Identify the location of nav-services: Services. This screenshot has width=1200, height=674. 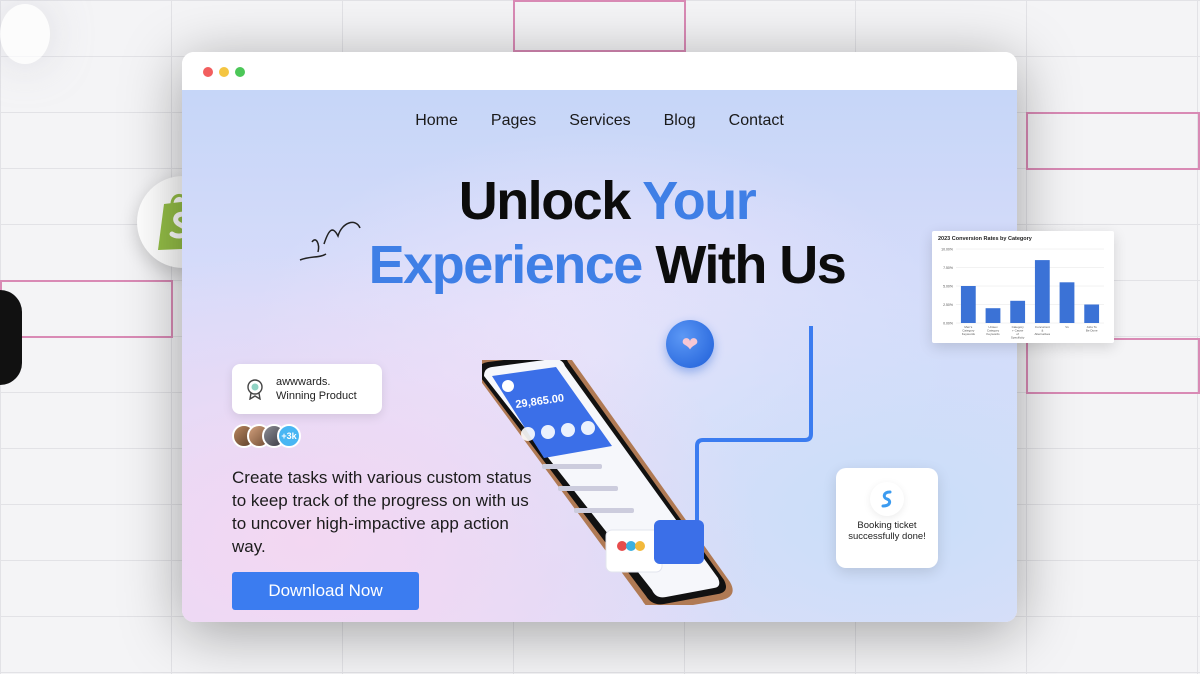
(599, 121).